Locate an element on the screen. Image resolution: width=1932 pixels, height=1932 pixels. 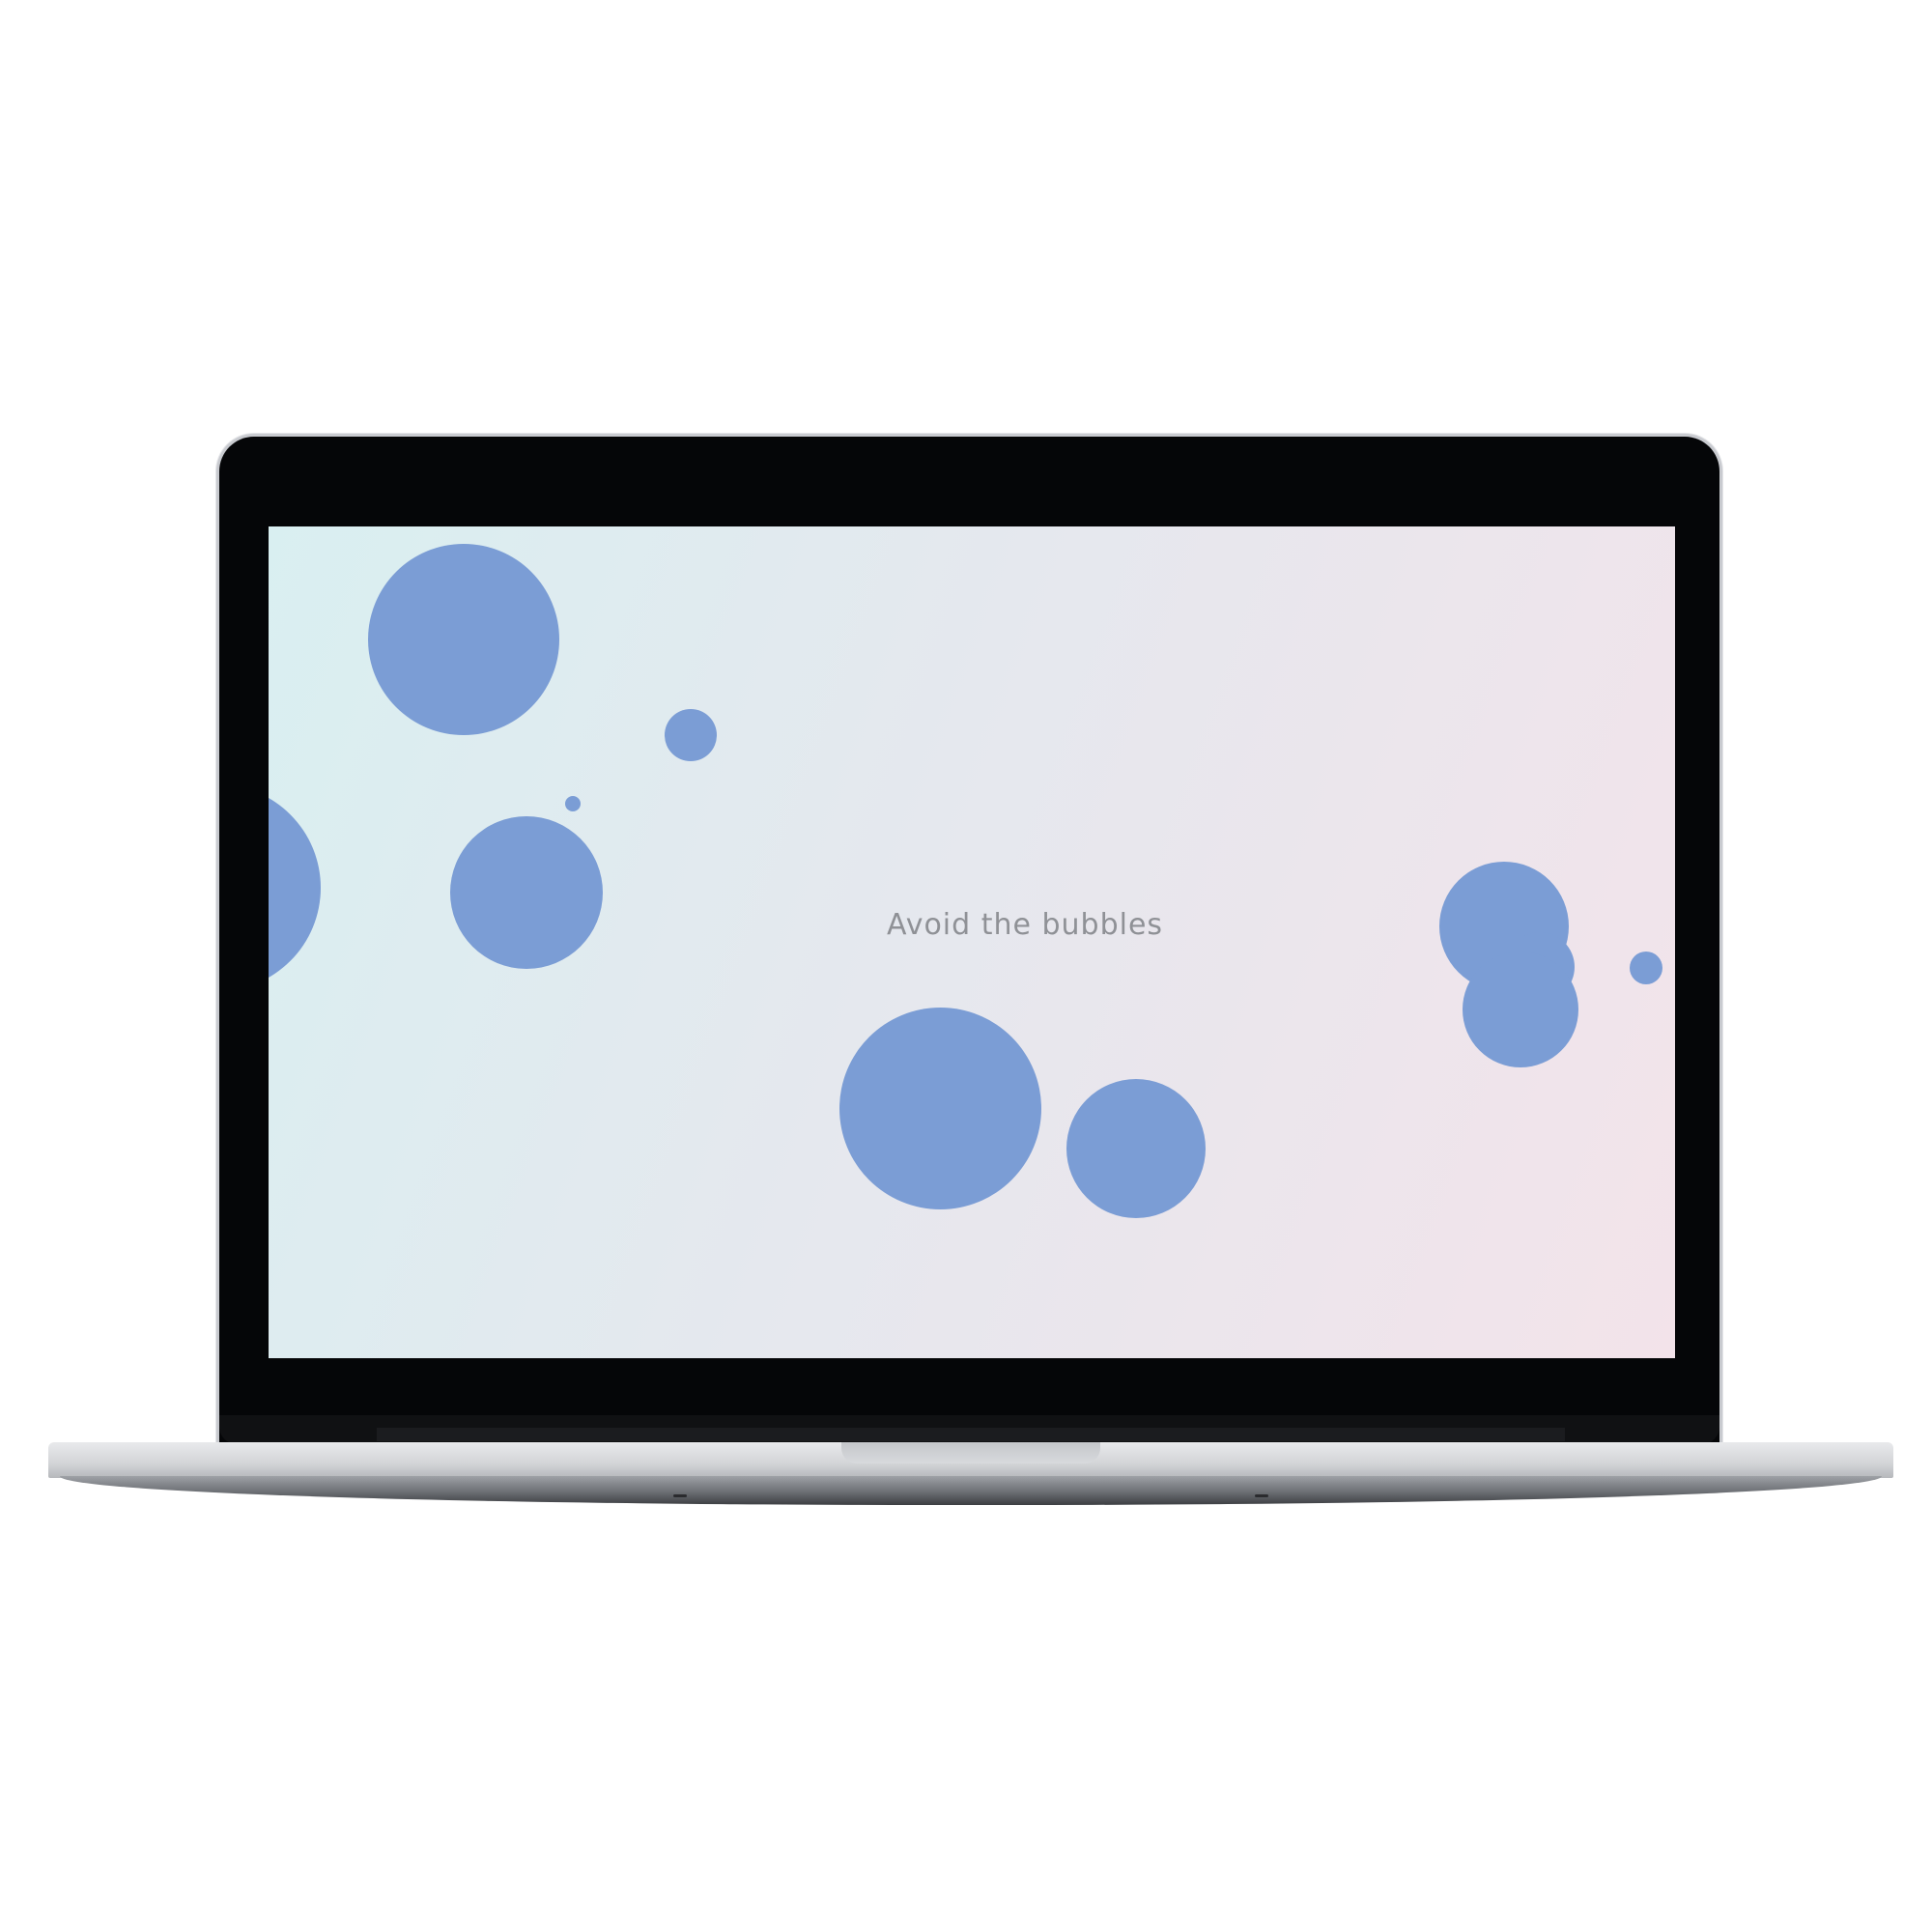
laptop-notch is located at coordinates (970, 1452).